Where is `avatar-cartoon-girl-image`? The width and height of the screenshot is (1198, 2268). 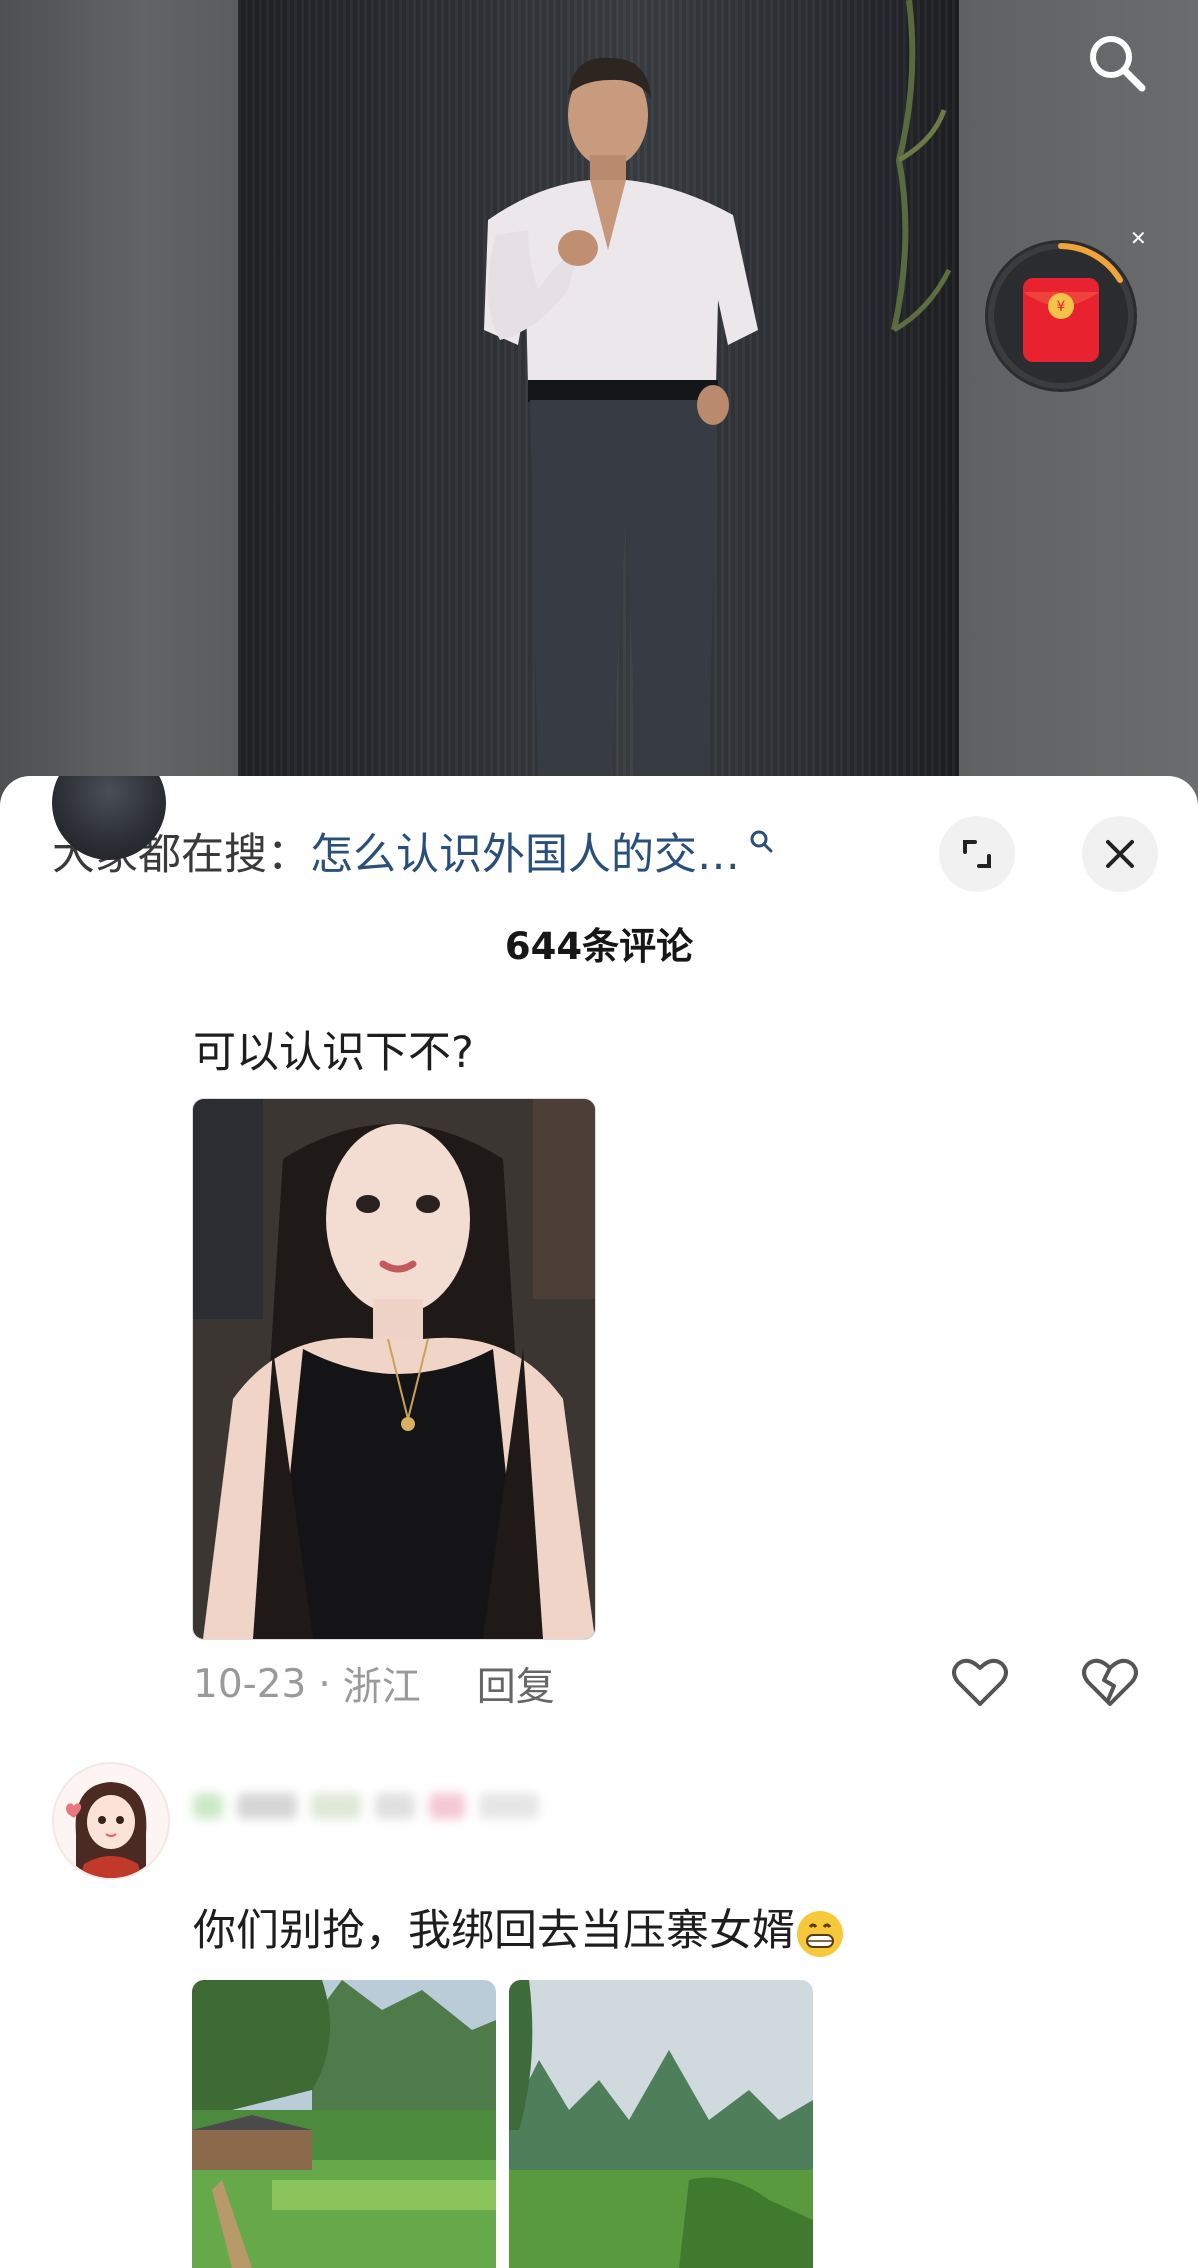 avatar-cartoon-girl-image is located at coordinates (106, 1830).